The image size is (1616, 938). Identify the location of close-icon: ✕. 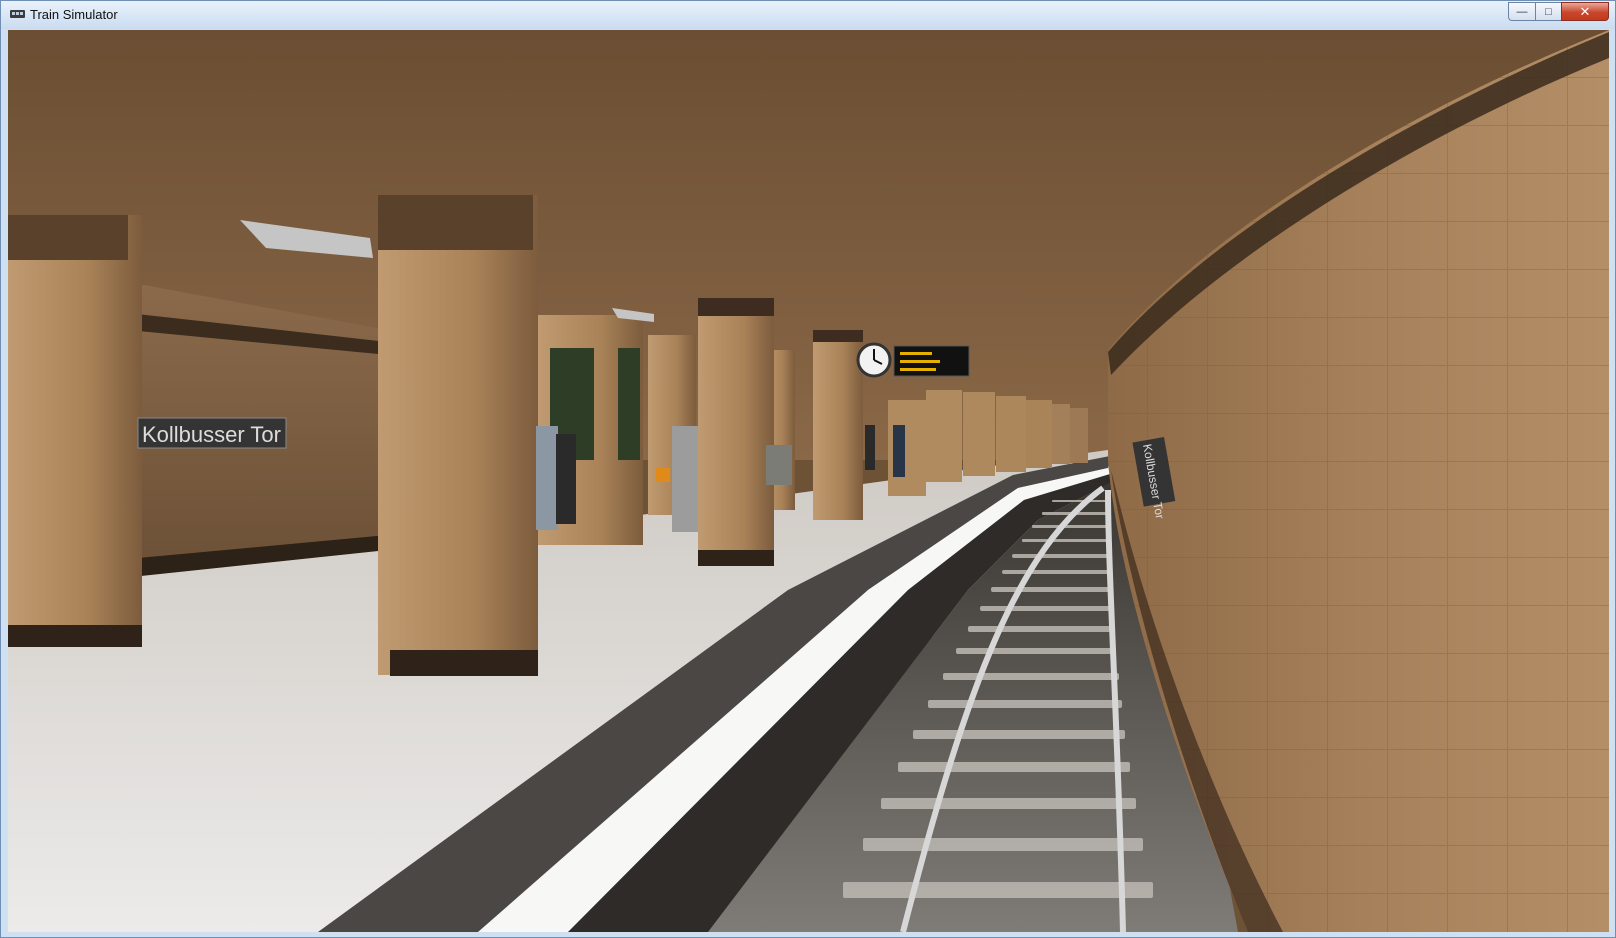
(1585, 11).